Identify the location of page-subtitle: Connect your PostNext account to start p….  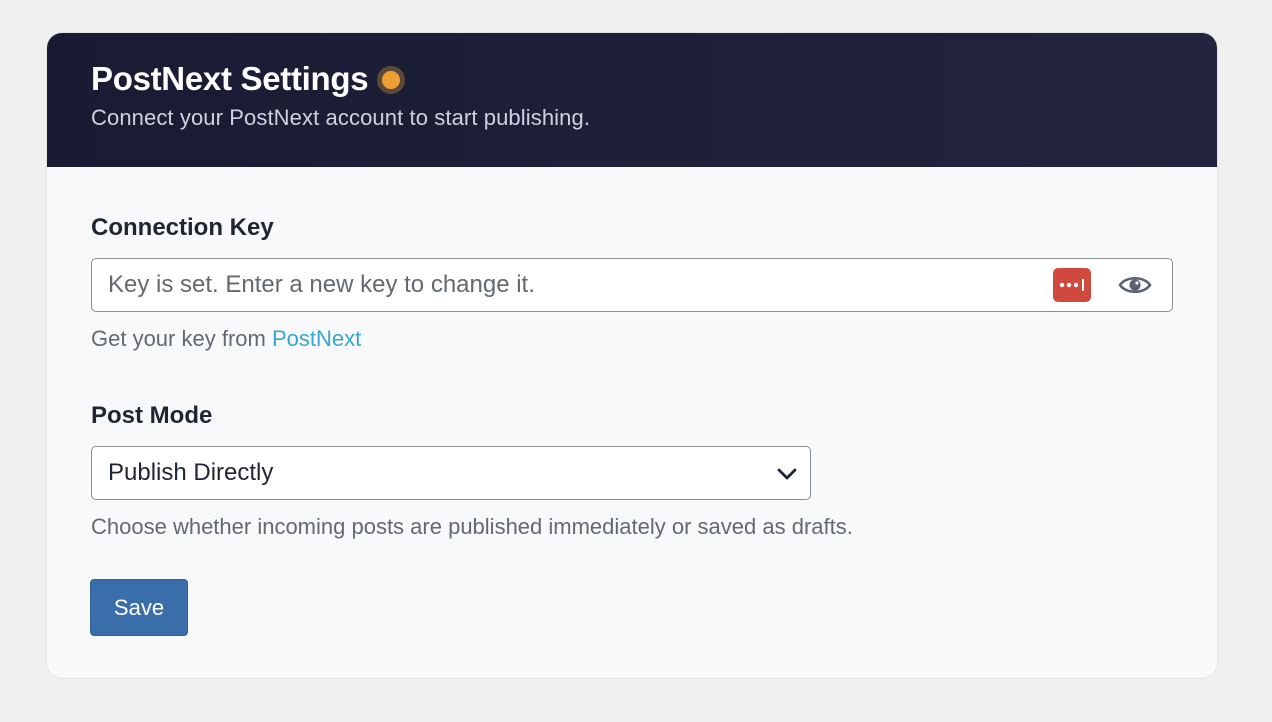
(341, 117).